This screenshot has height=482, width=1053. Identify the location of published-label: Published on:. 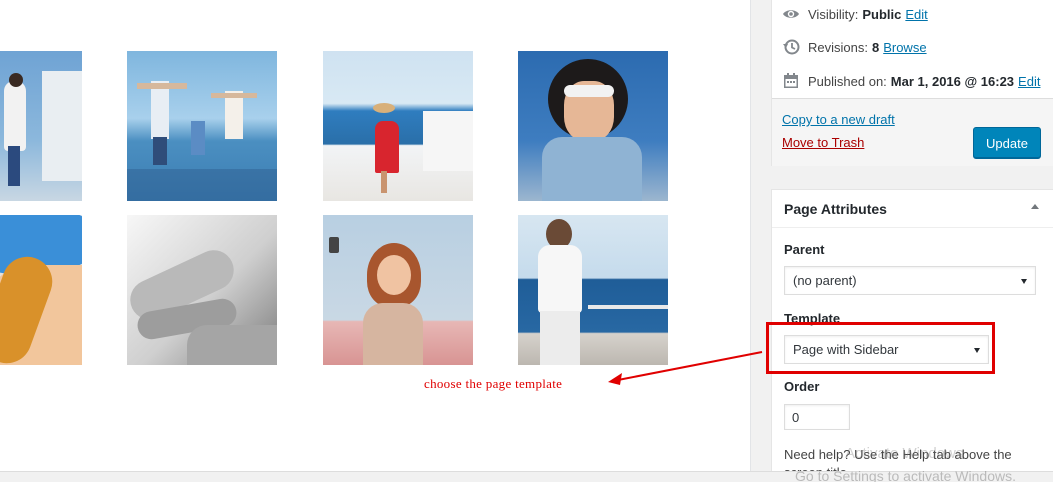
(847, 81).